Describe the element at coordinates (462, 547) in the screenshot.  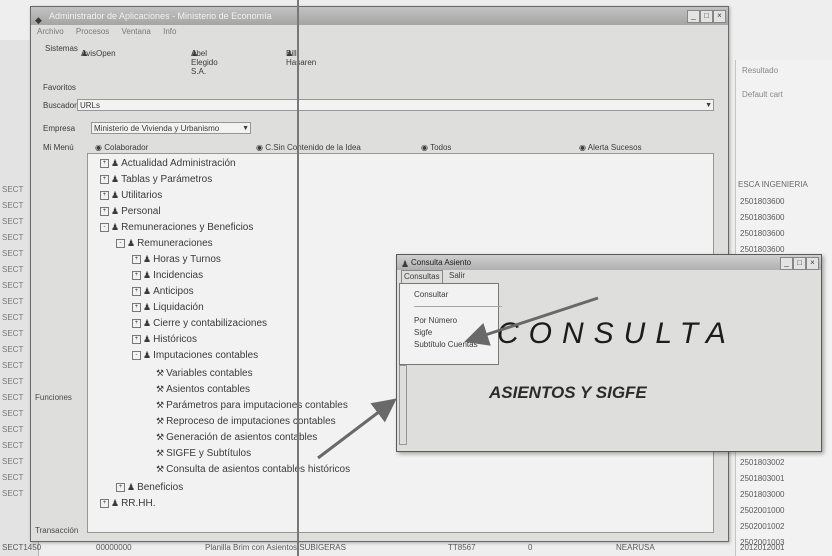
I see `background-status-cell: TT8567` at that location.